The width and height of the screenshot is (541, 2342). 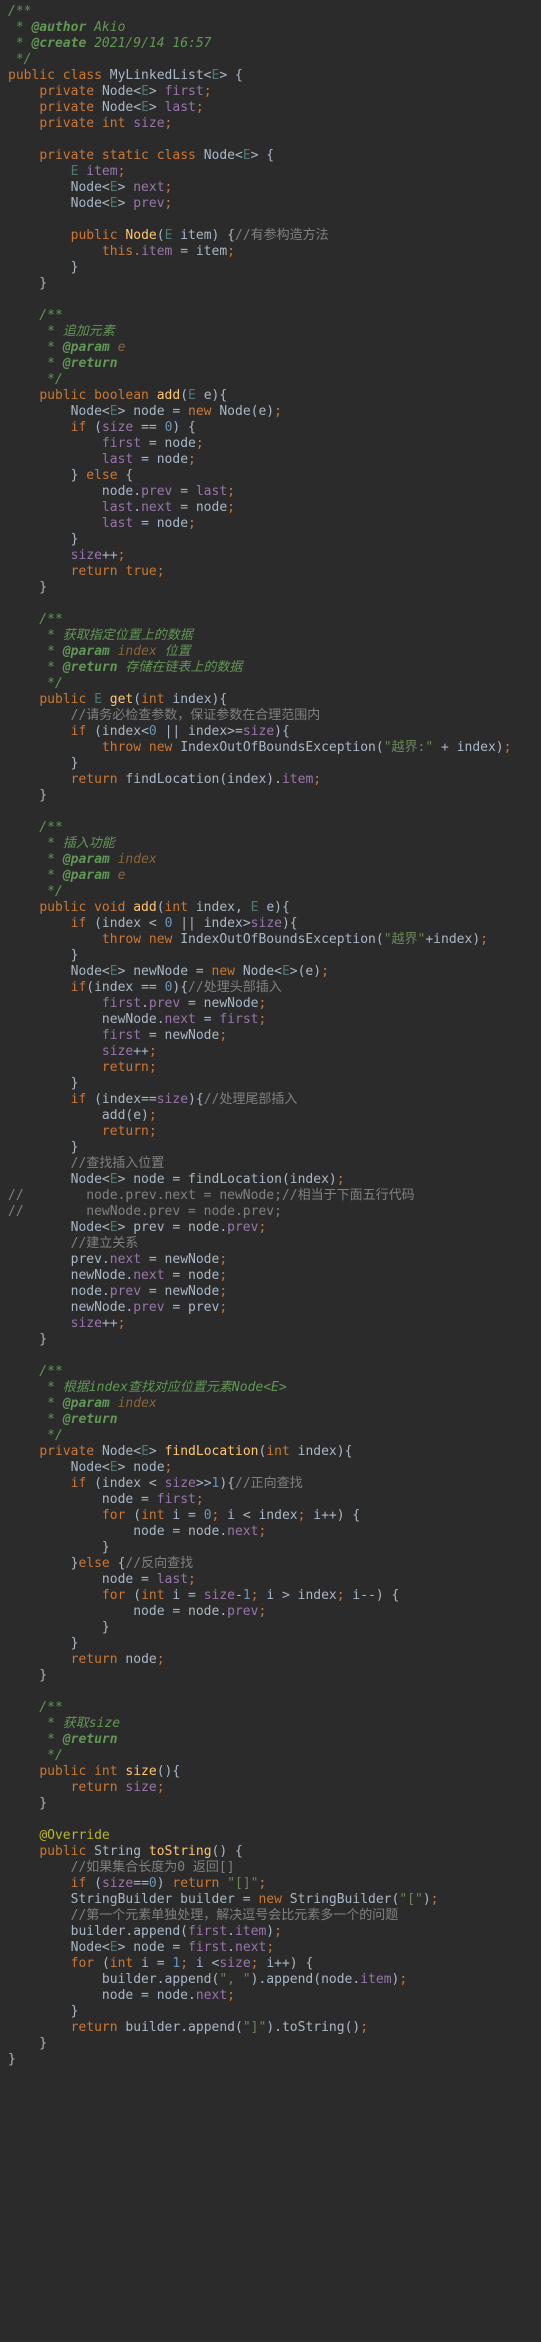 What do you see at coordinates (282, 235) in the screenshot?
I see `code-token-com: //有参构造方法` at bounding box center [282, 235].